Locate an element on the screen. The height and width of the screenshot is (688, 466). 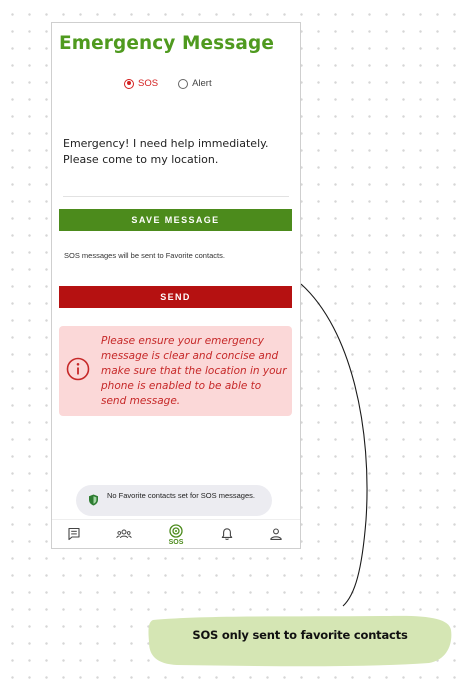
tab-profile is located at coordinates (276, 536).